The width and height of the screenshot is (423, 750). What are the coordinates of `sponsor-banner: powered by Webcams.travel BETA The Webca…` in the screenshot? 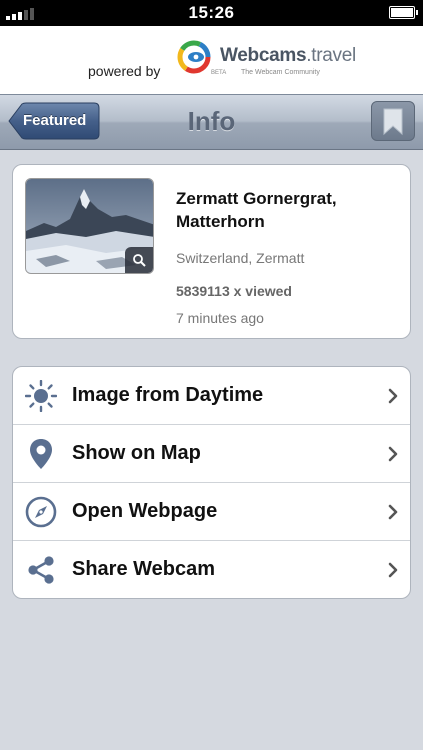 It's located at (211, 60).